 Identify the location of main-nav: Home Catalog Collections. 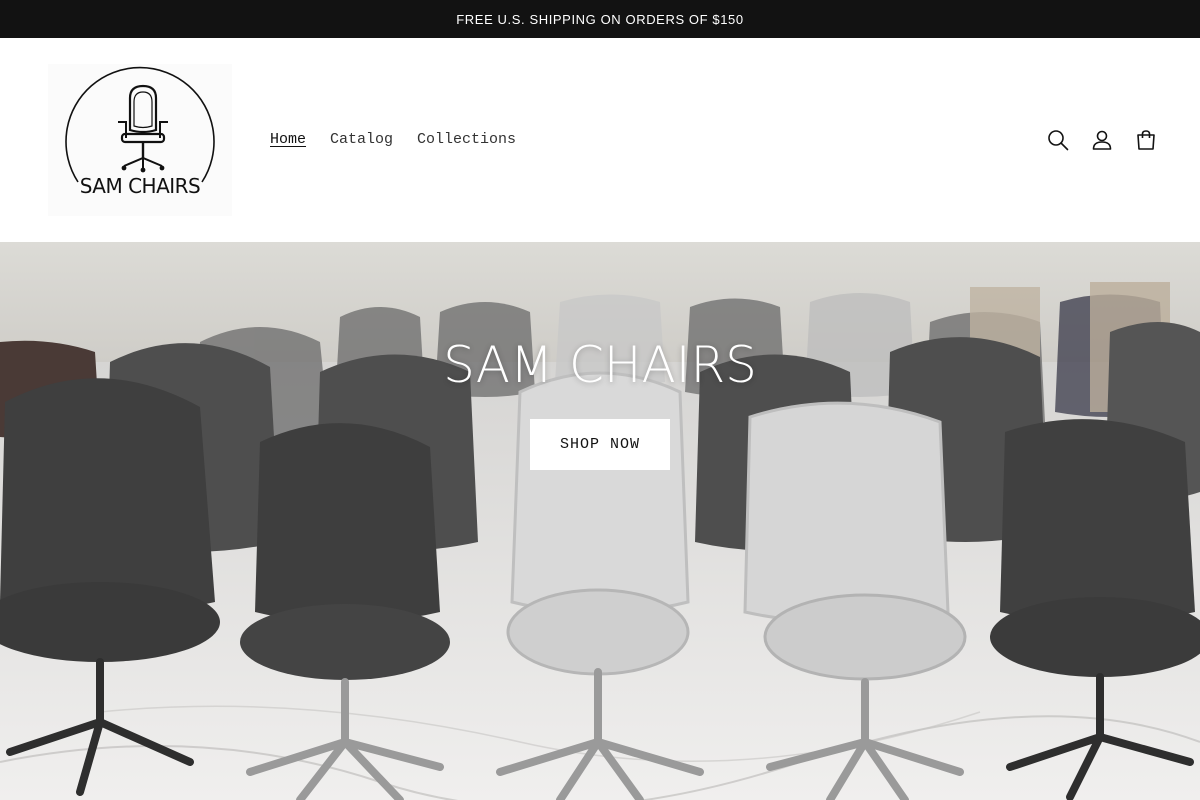
(393, 140).